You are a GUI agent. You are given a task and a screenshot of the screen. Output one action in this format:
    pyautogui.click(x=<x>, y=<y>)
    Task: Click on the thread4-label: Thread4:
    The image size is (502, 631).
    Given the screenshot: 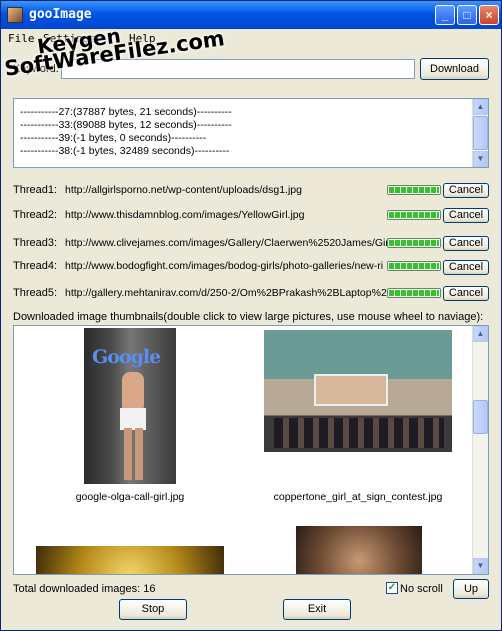 What is the action you would take?
    pyautogui.click(x=35, y=266)
    